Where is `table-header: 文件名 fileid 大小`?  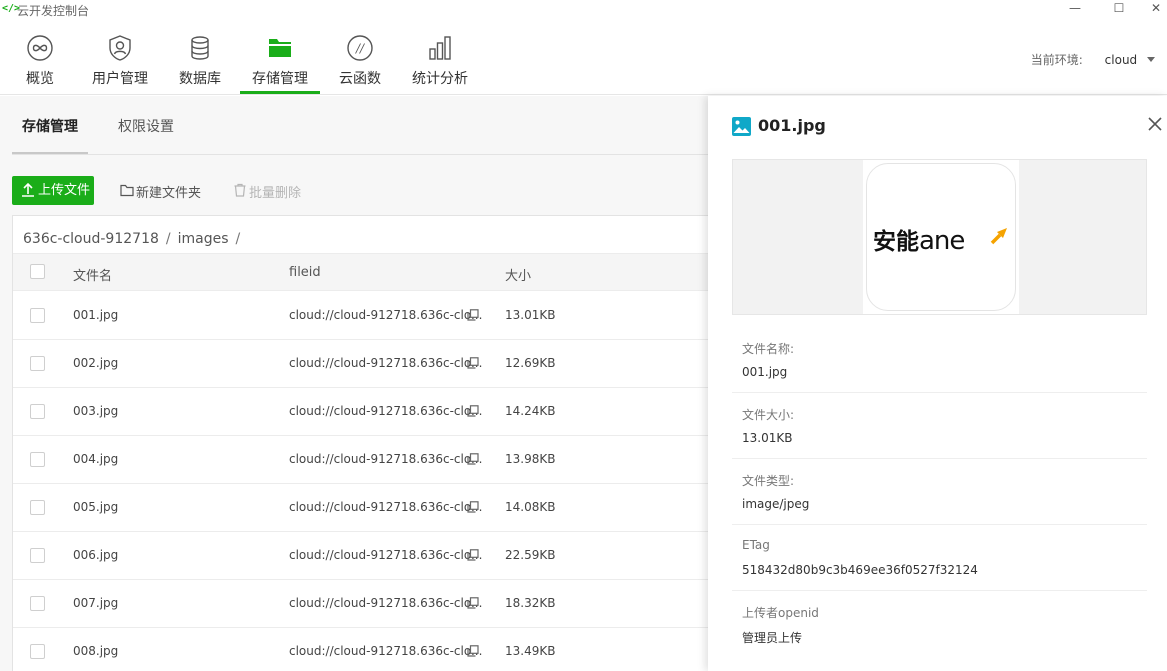 table-header: 文件名 fileid 大小 is located at coordinates (360, 272).